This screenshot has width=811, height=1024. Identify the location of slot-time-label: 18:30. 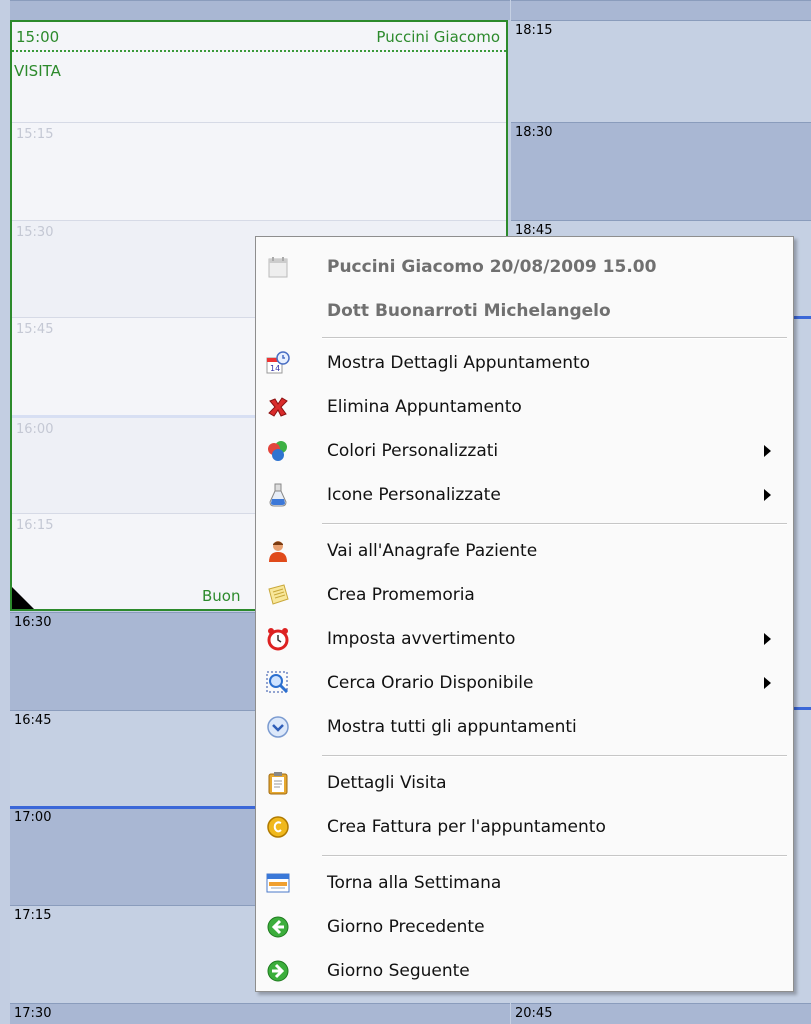
(534, 132).